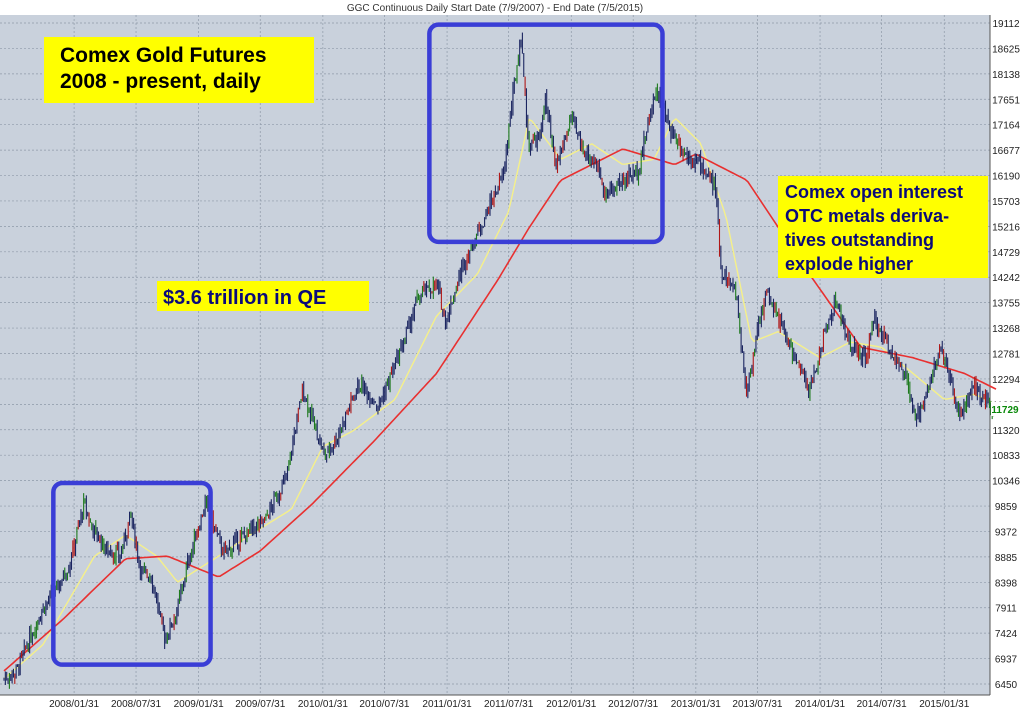 Image resolution: width=1024 pixels, height=717 pixels. Describe the element at coordinates (1006, 634) in the screenshot. I see `y-tick-label: 7424` at that location.